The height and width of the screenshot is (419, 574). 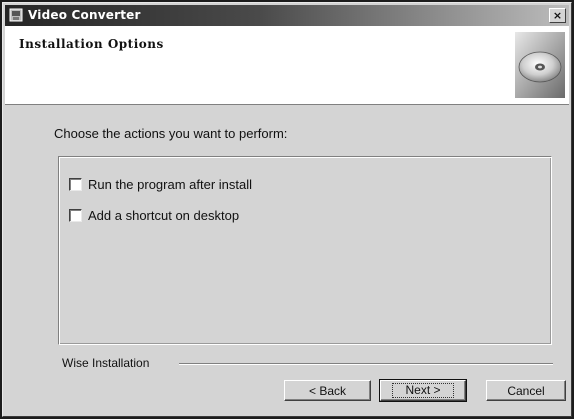 I want to click on footer-divider, so click(x=366, y=364).